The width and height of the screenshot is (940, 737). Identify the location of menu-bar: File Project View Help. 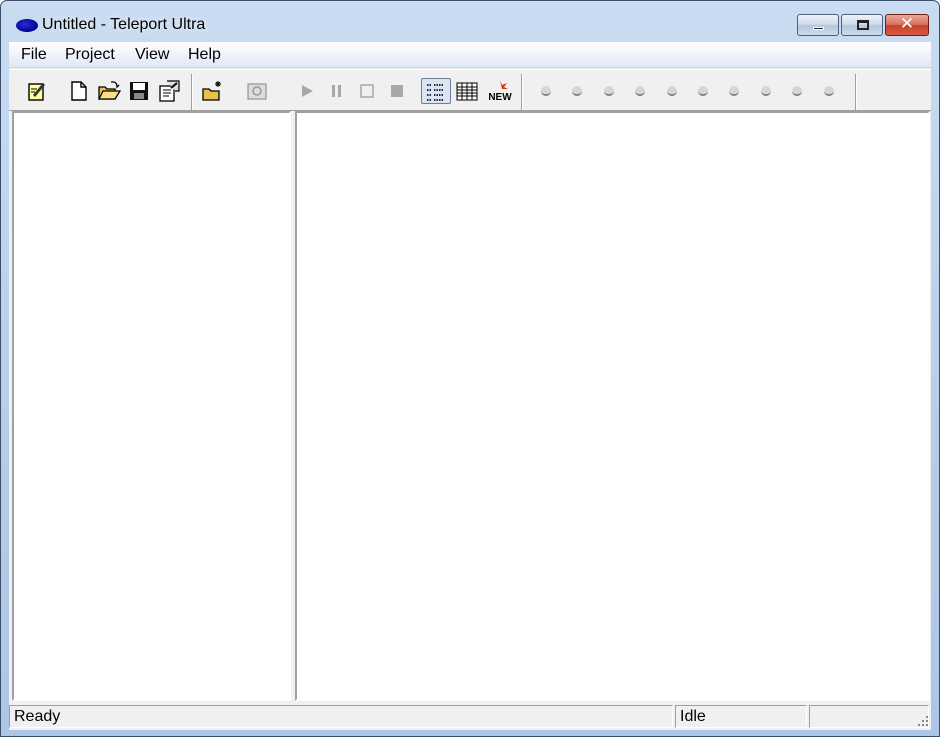
(470, 55).